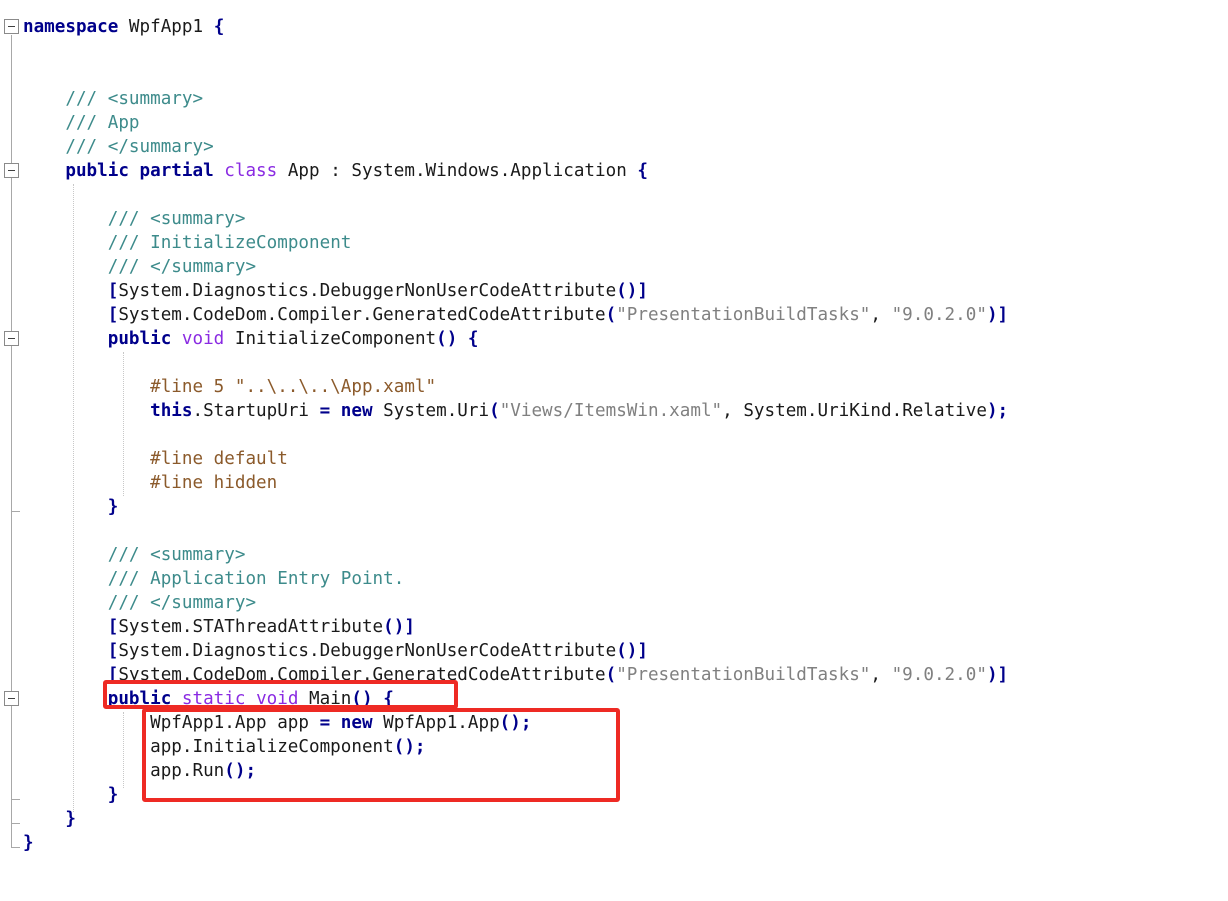  What do you see at coordinates (15, 823) in the screenshot?
I see `fold-end-class` at bounding box center [15, 823].